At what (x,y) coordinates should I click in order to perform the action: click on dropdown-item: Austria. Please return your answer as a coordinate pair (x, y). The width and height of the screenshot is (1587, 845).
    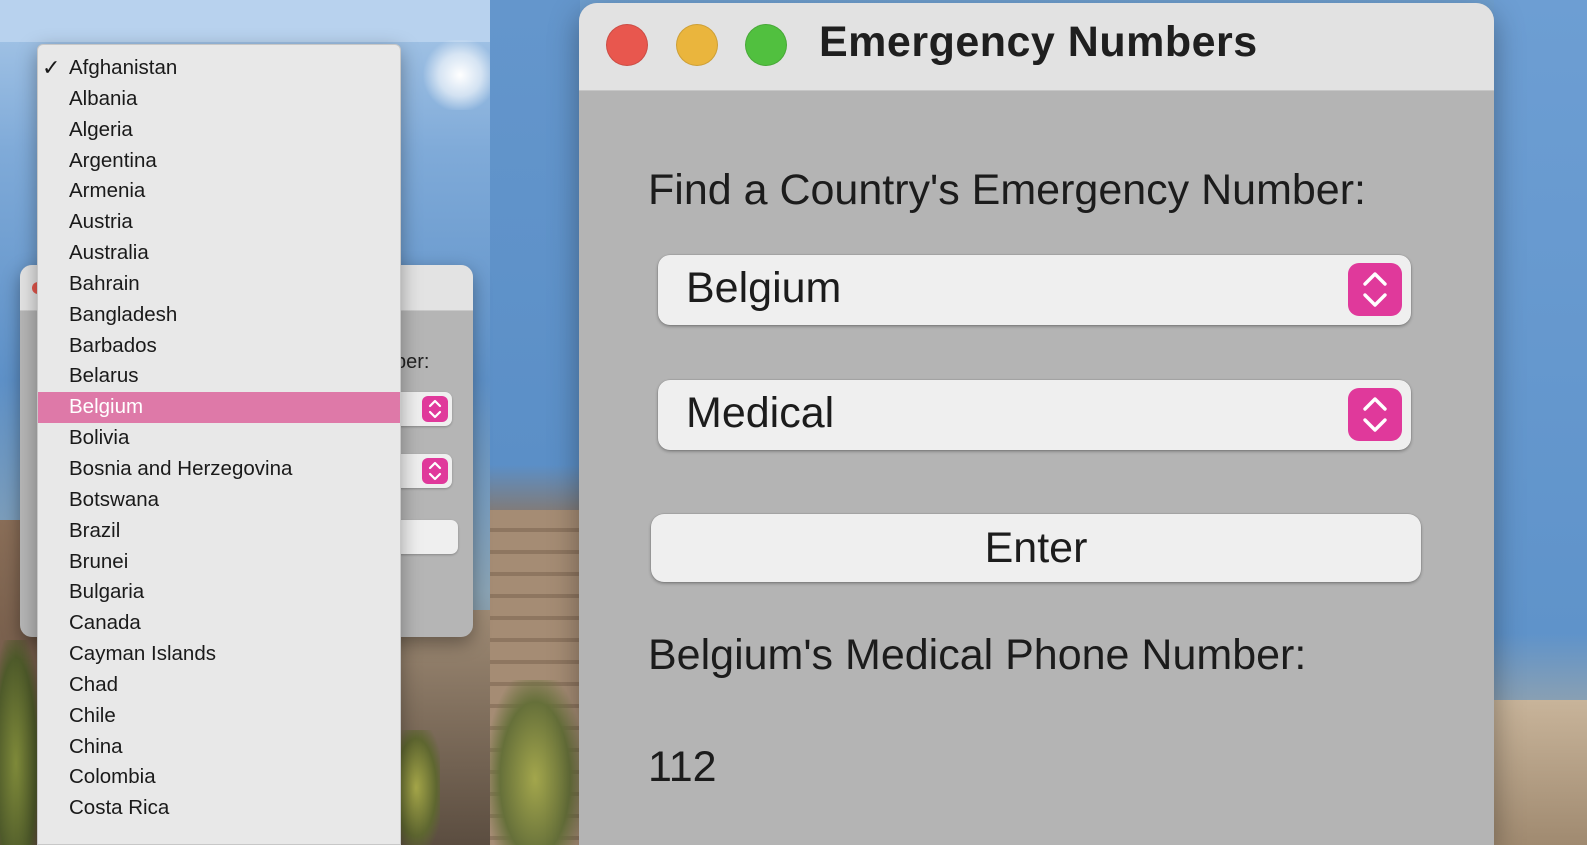
    Looking at the image, I should click on (219, 222).